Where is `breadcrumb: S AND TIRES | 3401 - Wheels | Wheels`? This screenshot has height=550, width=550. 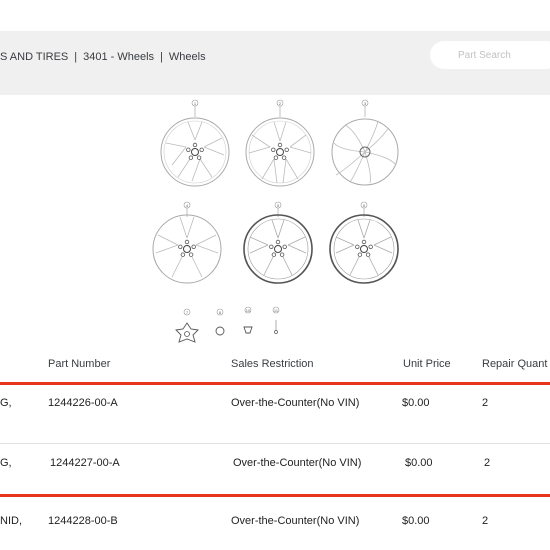
breadcrumb: S AND TIRES | 3401 - Wheels | Wheels is located at coordinates (103, 57).